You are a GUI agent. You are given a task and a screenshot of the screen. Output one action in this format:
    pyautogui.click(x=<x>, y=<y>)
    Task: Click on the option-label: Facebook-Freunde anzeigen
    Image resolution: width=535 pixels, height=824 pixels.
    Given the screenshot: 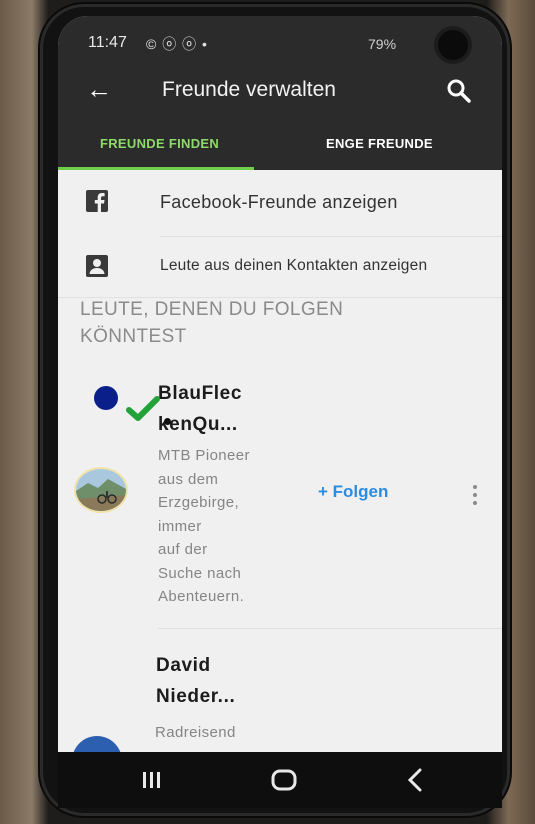 What is the action you would take?
    pyautogui.click(x=279, y=202)
    